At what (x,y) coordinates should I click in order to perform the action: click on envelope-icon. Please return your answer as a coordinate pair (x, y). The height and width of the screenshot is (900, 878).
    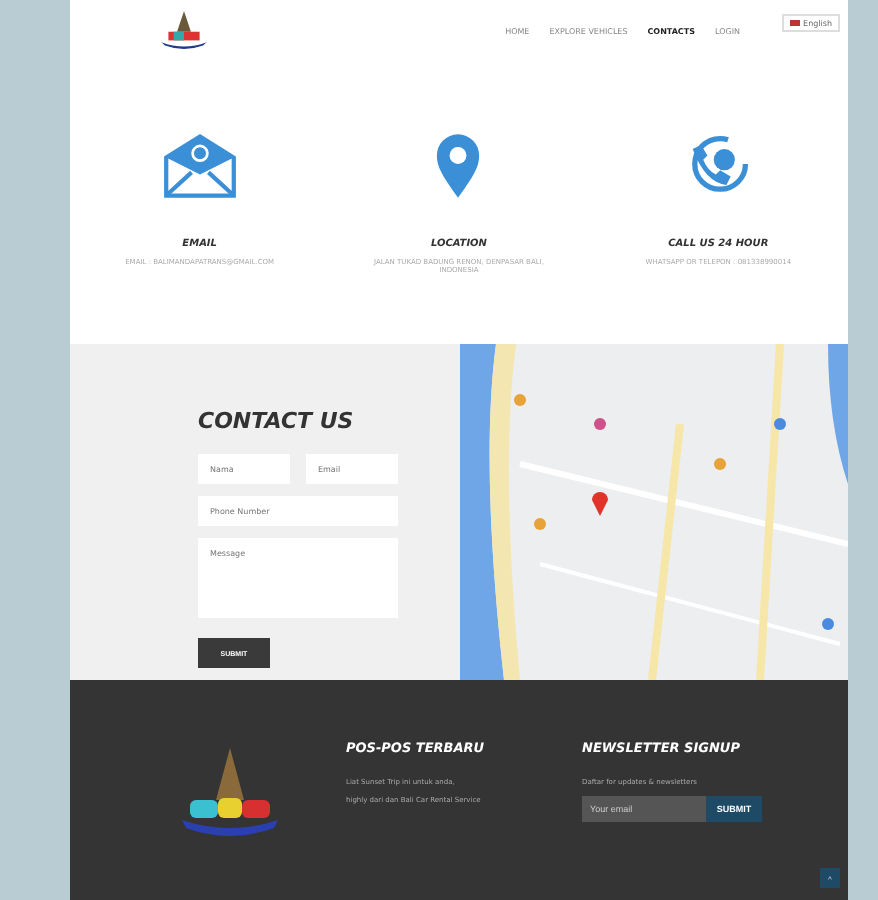
    Looking at the image, I should click on (199, 166).